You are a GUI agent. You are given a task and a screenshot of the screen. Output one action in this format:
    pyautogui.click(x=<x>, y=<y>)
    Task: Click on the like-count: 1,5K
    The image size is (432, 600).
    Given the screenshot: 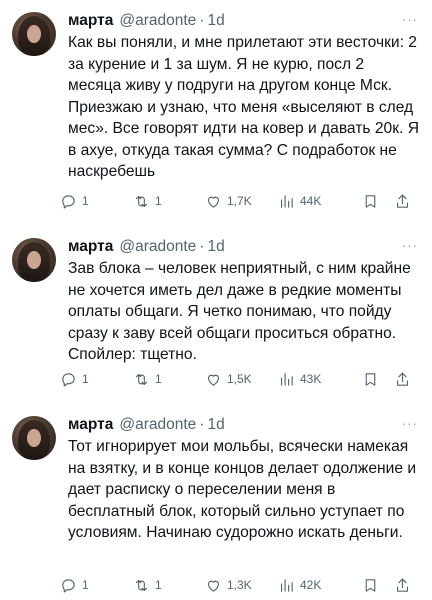 What is the action you would take?
    pyautogui.click(x=239, y=379)
    